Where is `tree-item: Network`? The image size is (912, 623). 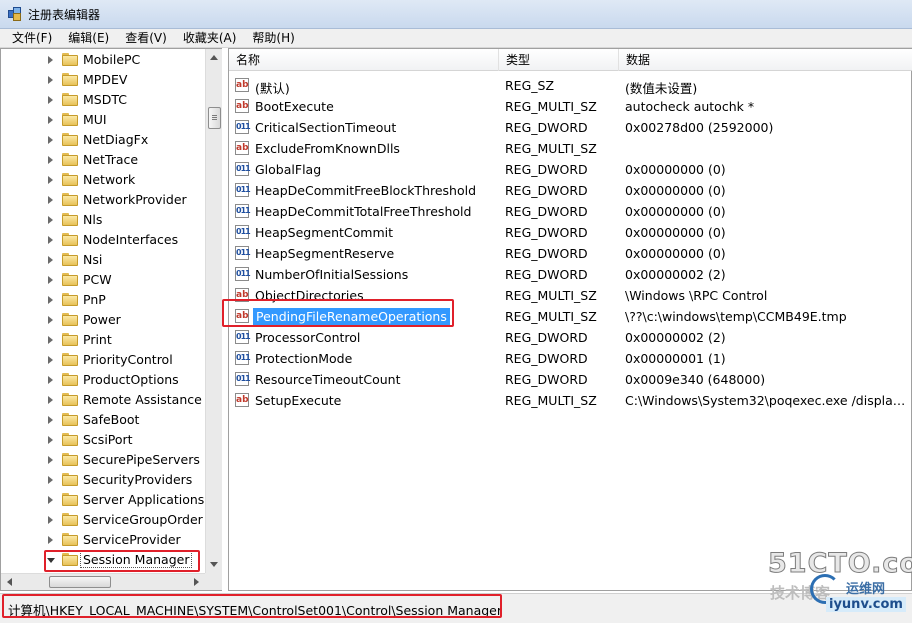
tree-item: Network is located at coordinates (103, 180).